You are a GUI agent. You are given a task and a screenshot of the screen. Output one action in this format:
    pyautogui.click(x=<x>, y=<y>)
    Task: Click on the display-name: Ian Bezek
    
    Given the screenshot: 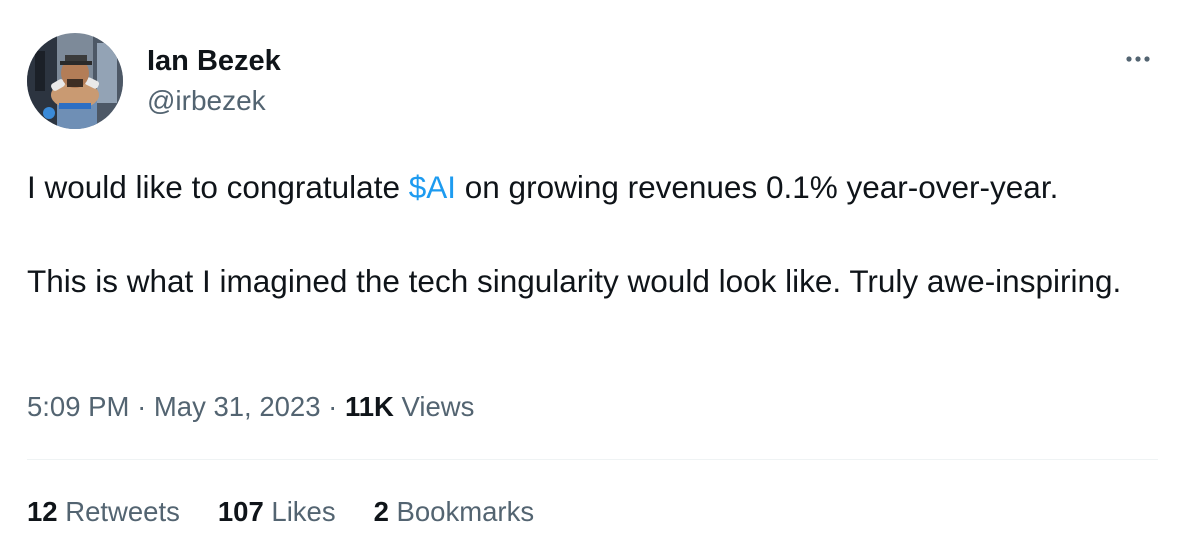 What is the action you would take?
    pyautogui.click(x=214, y=61)
    